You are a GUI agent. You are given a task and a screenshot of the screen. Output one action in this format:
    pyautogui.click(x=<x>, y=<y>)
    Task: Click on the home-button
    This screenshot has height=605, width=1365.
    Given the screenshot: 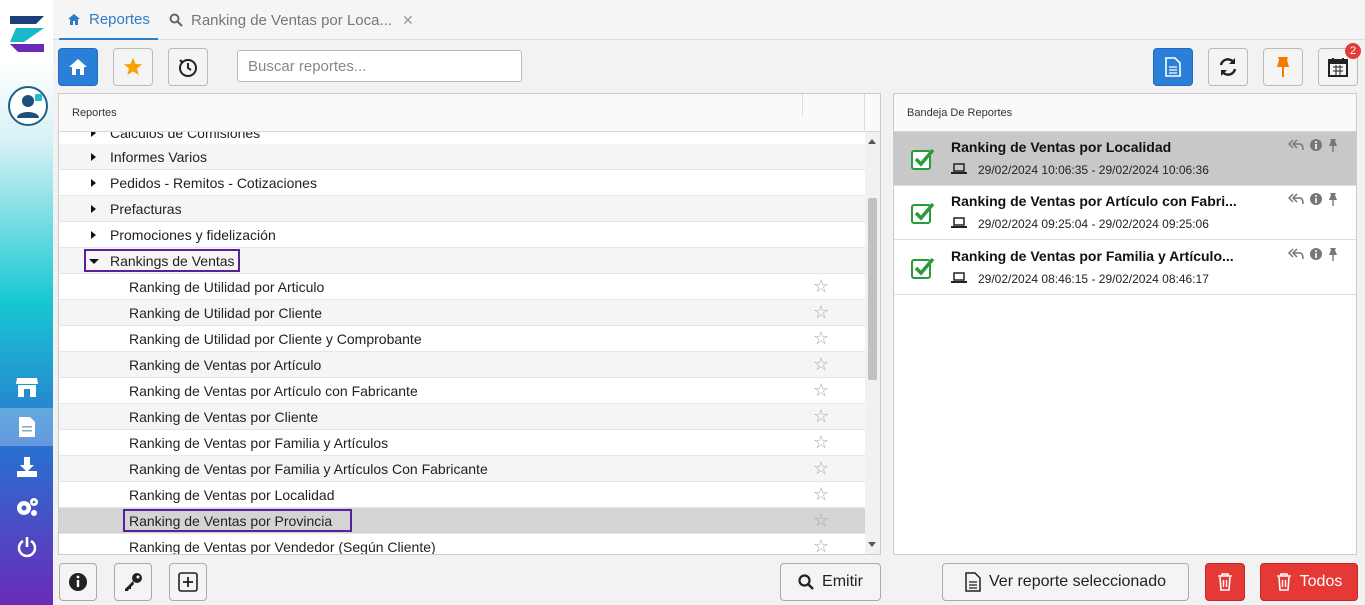 What is the action you would take?
    pyautogui.click(x=78, y=67)
    